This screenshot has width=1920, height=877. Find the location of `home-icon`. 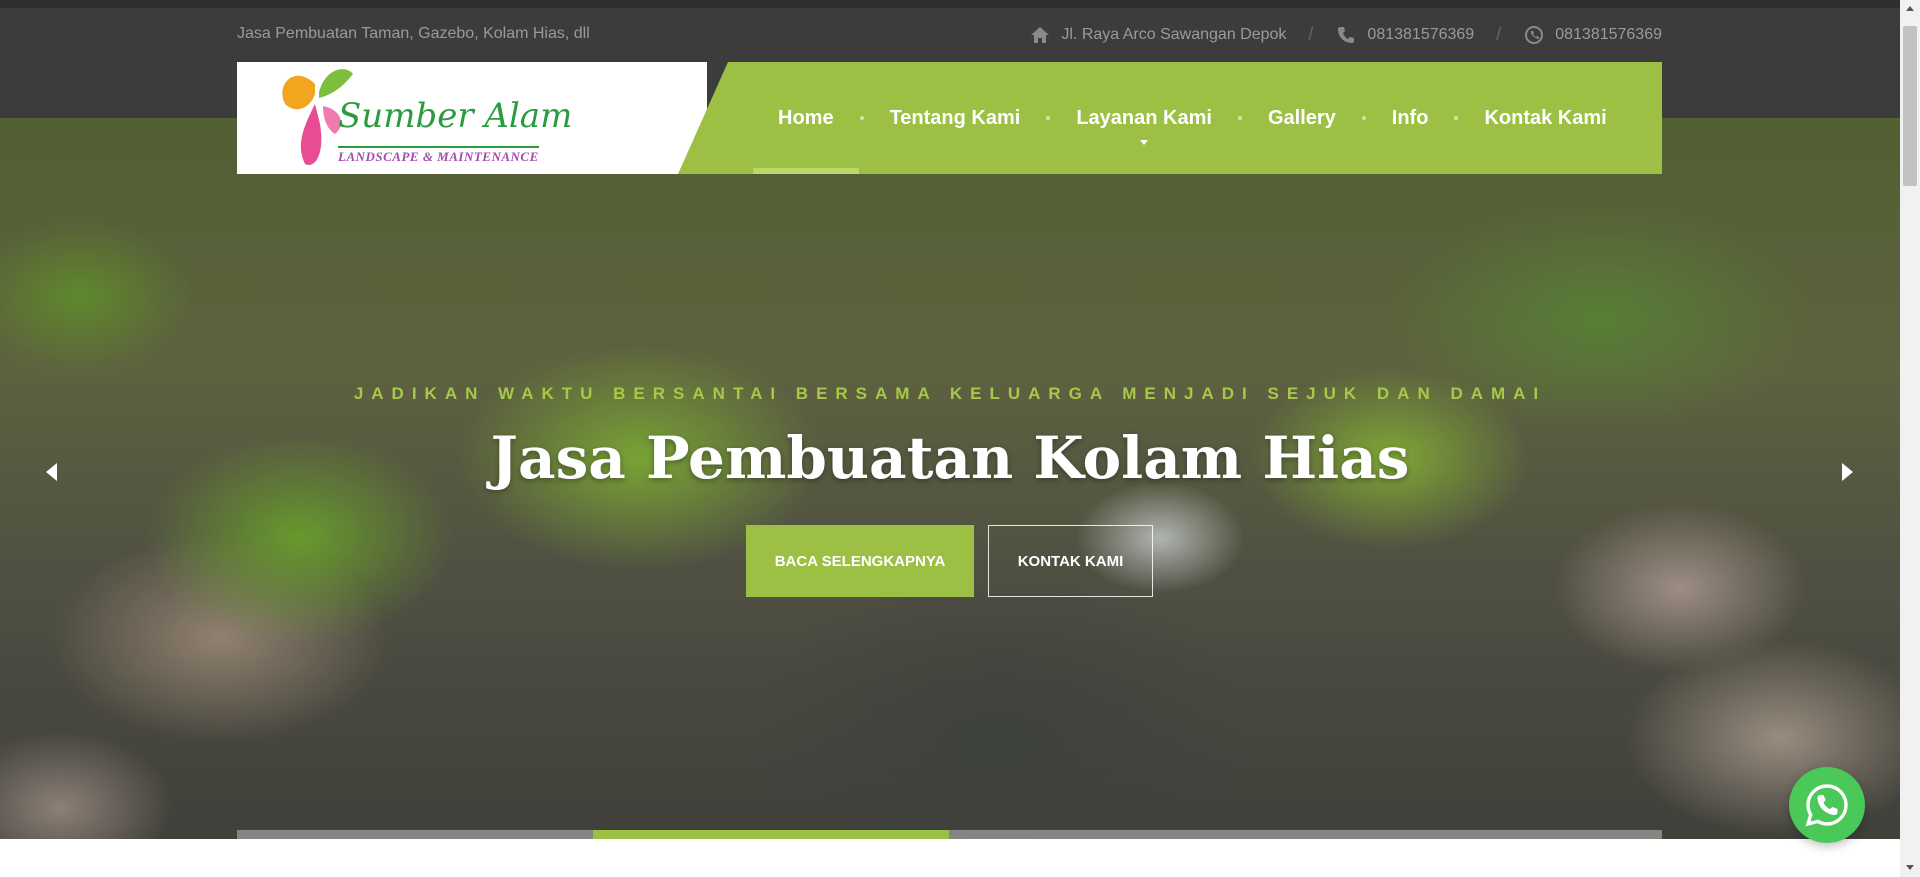

home-icon is located at coordinates (1040, 35).